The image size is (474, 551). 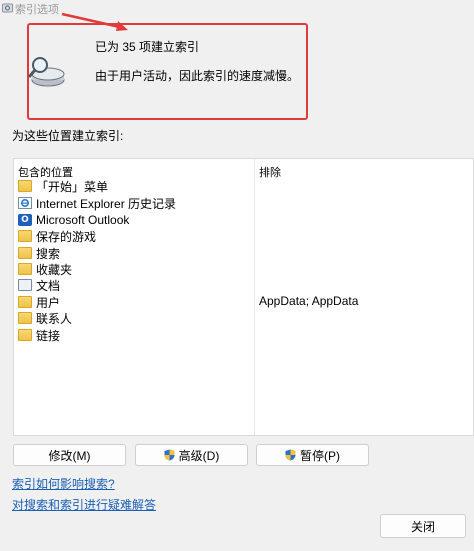 I want to click on how-indexing-affects-search-link: 索引如何影响搜索?, so click(x=63, y=483).